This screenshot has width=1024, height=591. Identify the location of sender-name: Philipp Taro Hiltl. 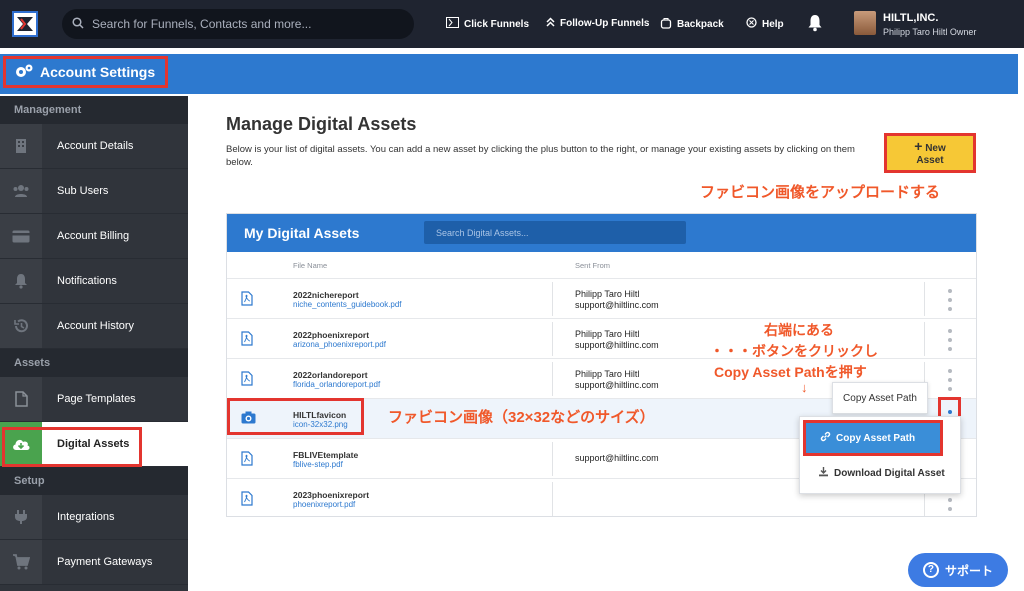
(607, 374).